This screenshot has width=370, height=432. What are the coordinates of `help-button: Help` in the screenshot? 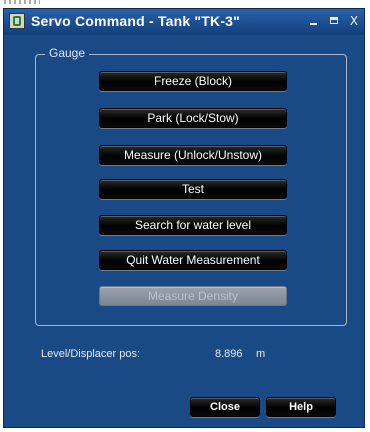 It's located at (301, 407).